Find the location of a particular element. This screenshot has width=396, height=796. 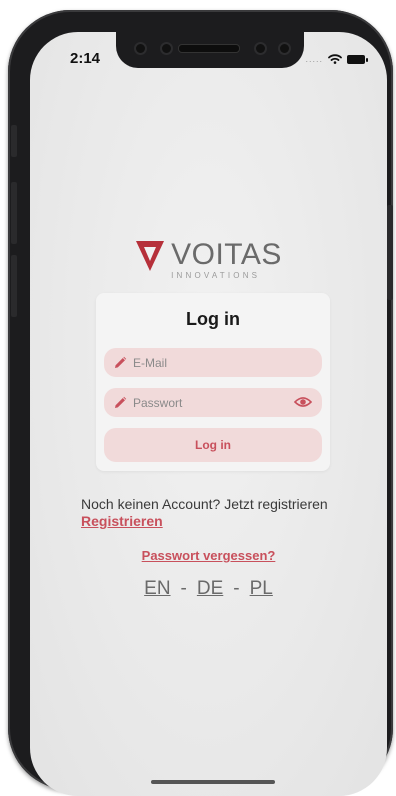

language-switcher: EN - DE - PL is located at coordinates (208, 589).